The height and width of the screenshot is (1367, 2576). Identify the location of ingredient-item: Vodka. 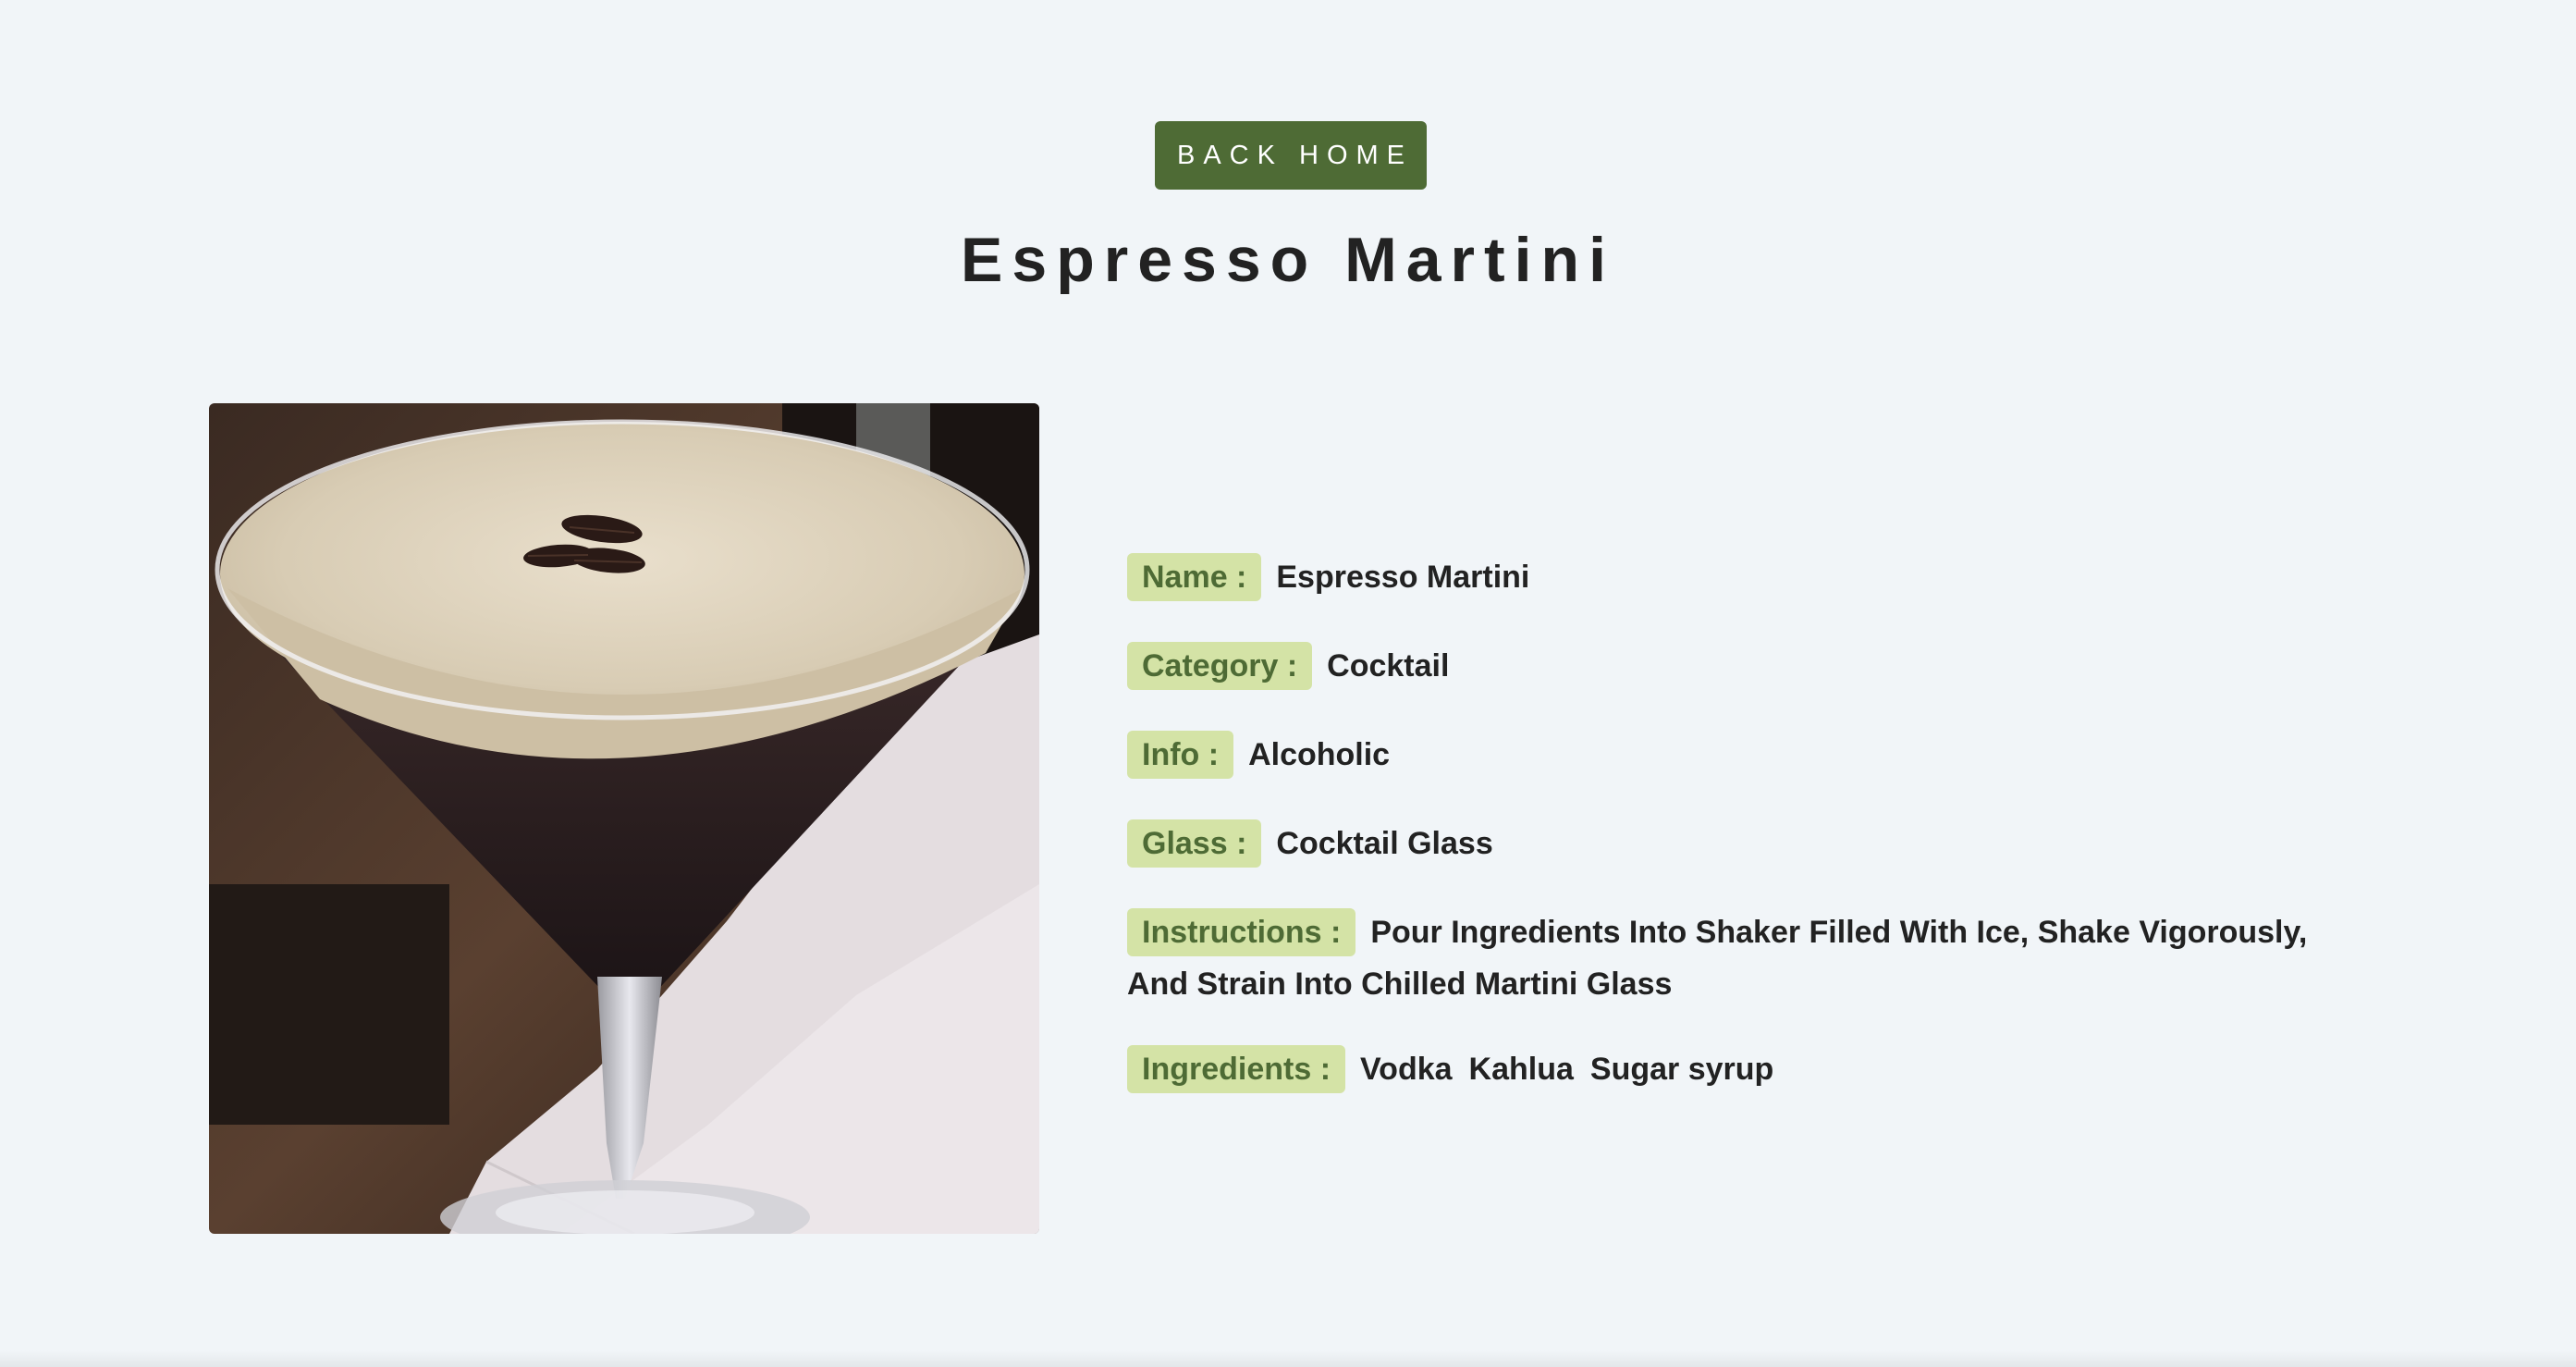
(1406, 1069).